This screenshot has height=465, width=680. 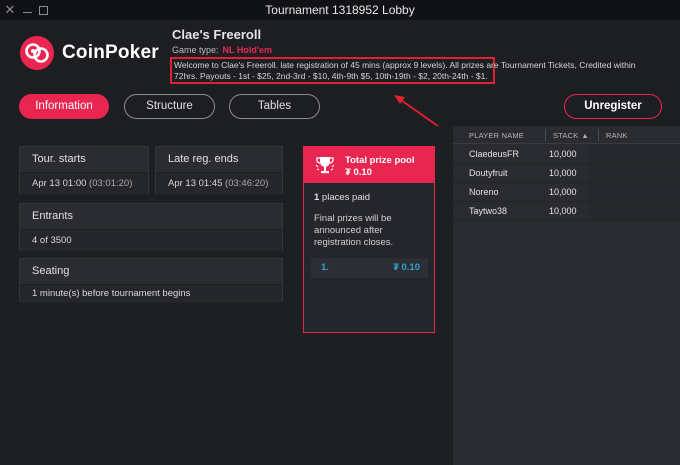 I want to click on game-type: Game type: NL Hold'em, so click(x=222, y=50).